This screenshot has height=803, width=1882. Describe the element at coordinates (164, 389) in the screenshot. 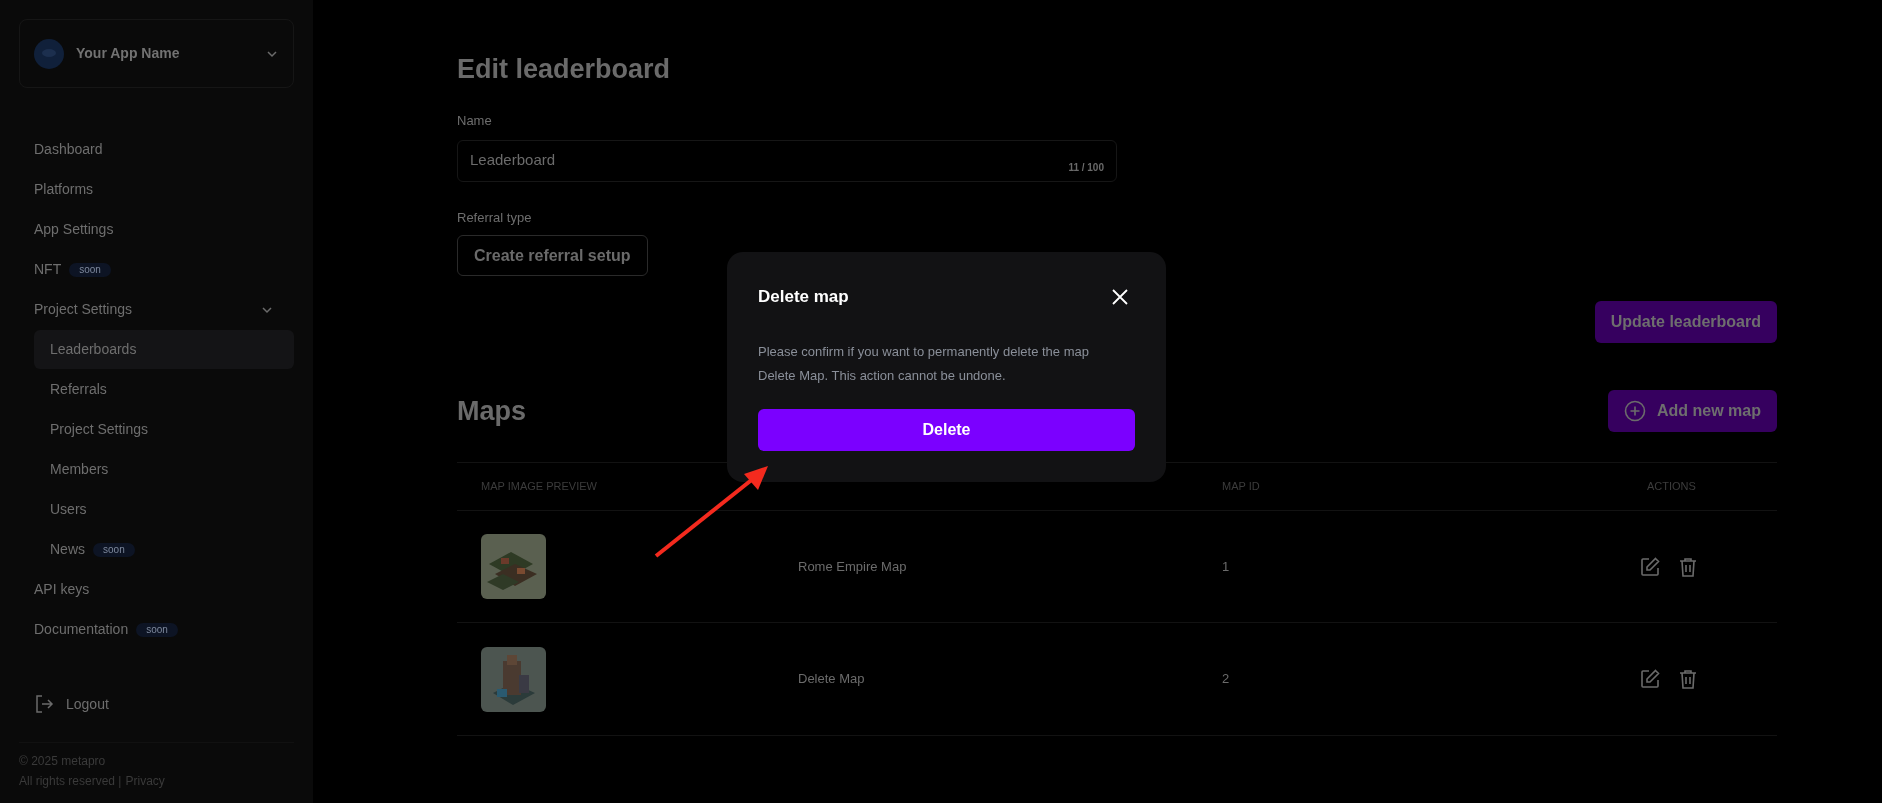

I see `sidebar-item: Referrals` at that location.